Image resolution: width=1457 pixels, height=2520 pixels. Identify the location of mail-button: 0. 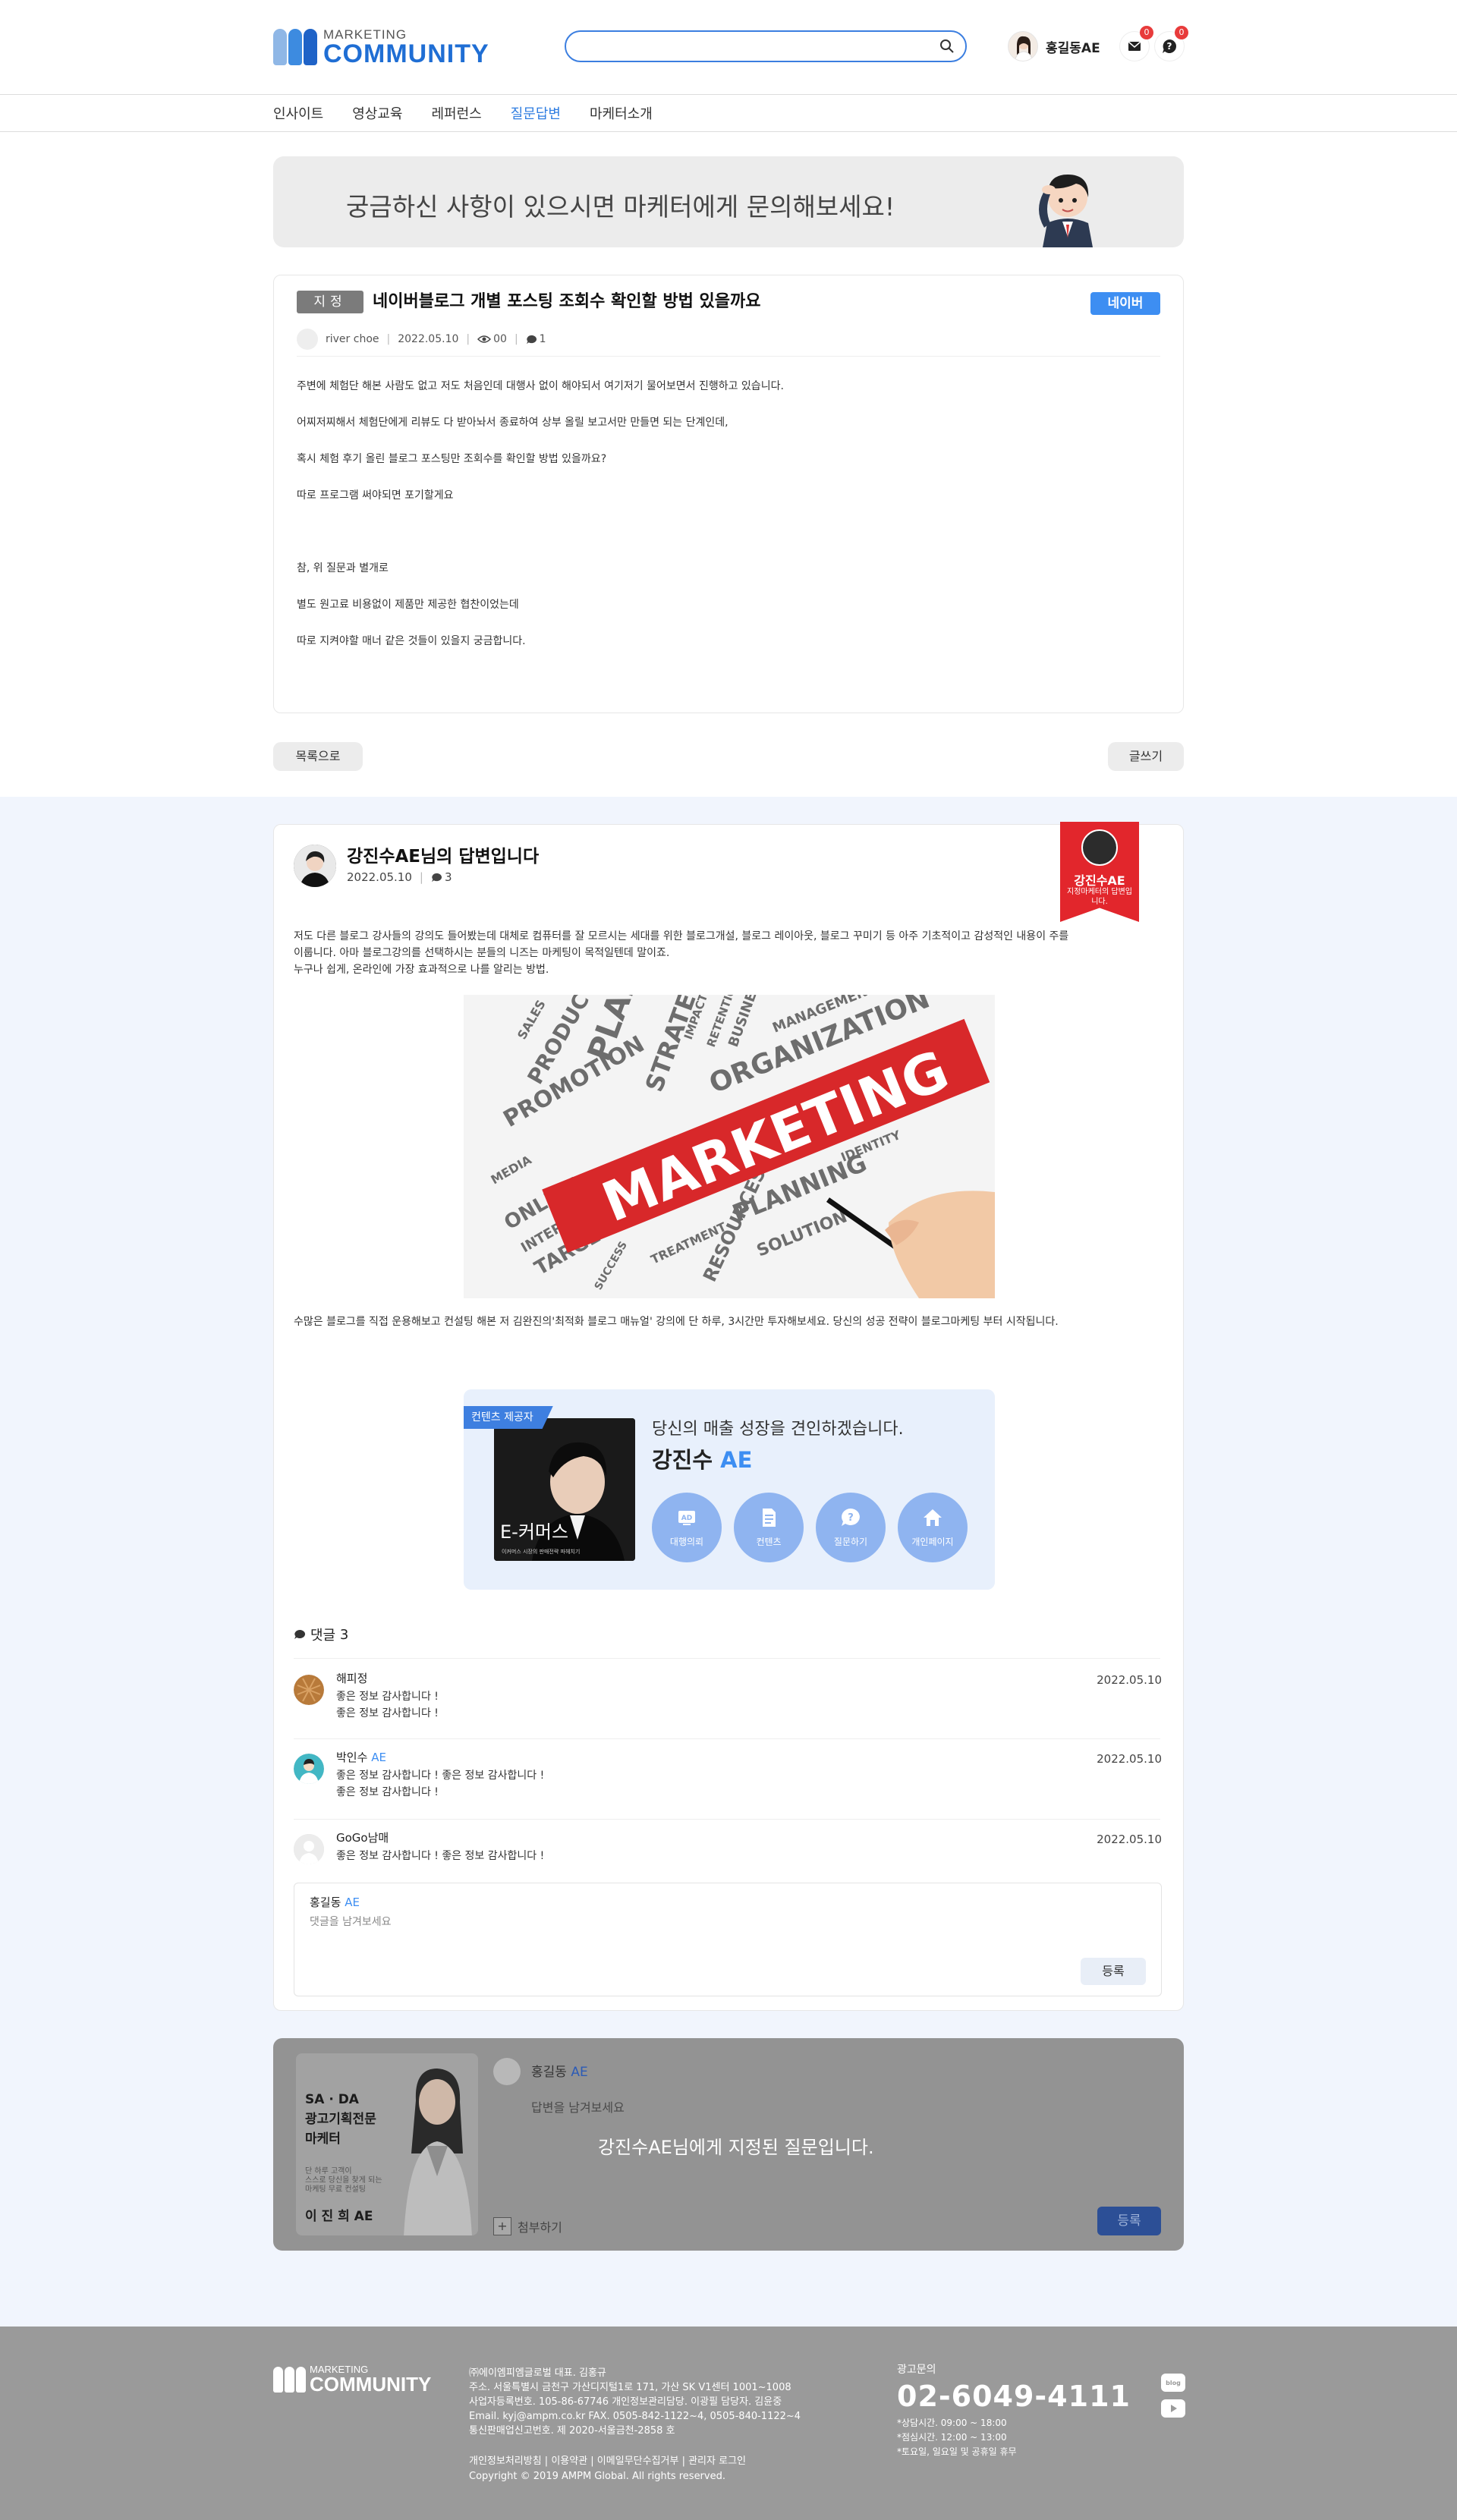
(1136, 43).